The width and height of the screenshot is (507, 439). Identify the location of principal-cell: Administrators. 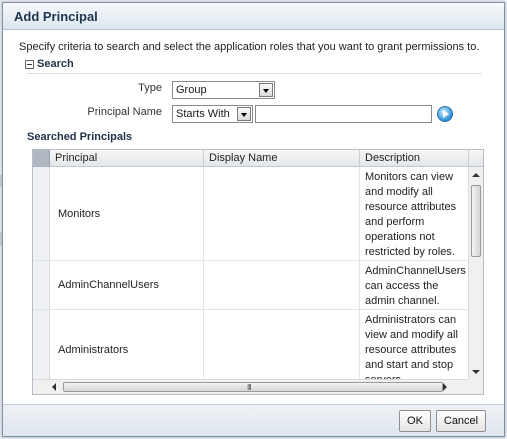
(127, 345).